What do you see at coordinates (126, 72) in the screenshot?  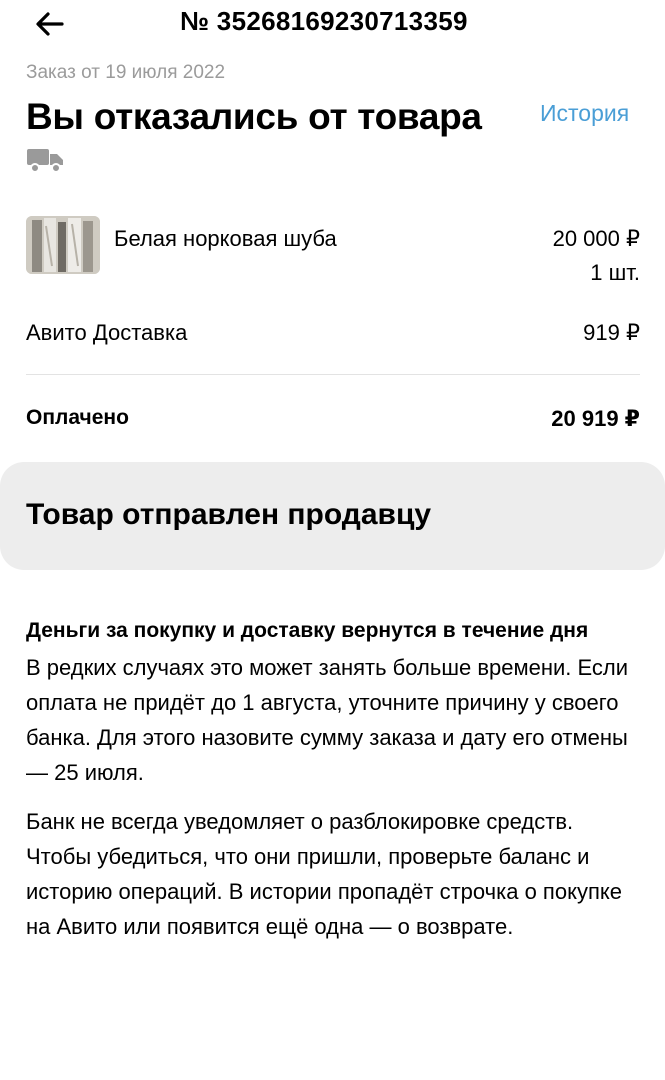 I see `order-date: Заказ от 19 июля 2022` at bounding box center [126, 72].